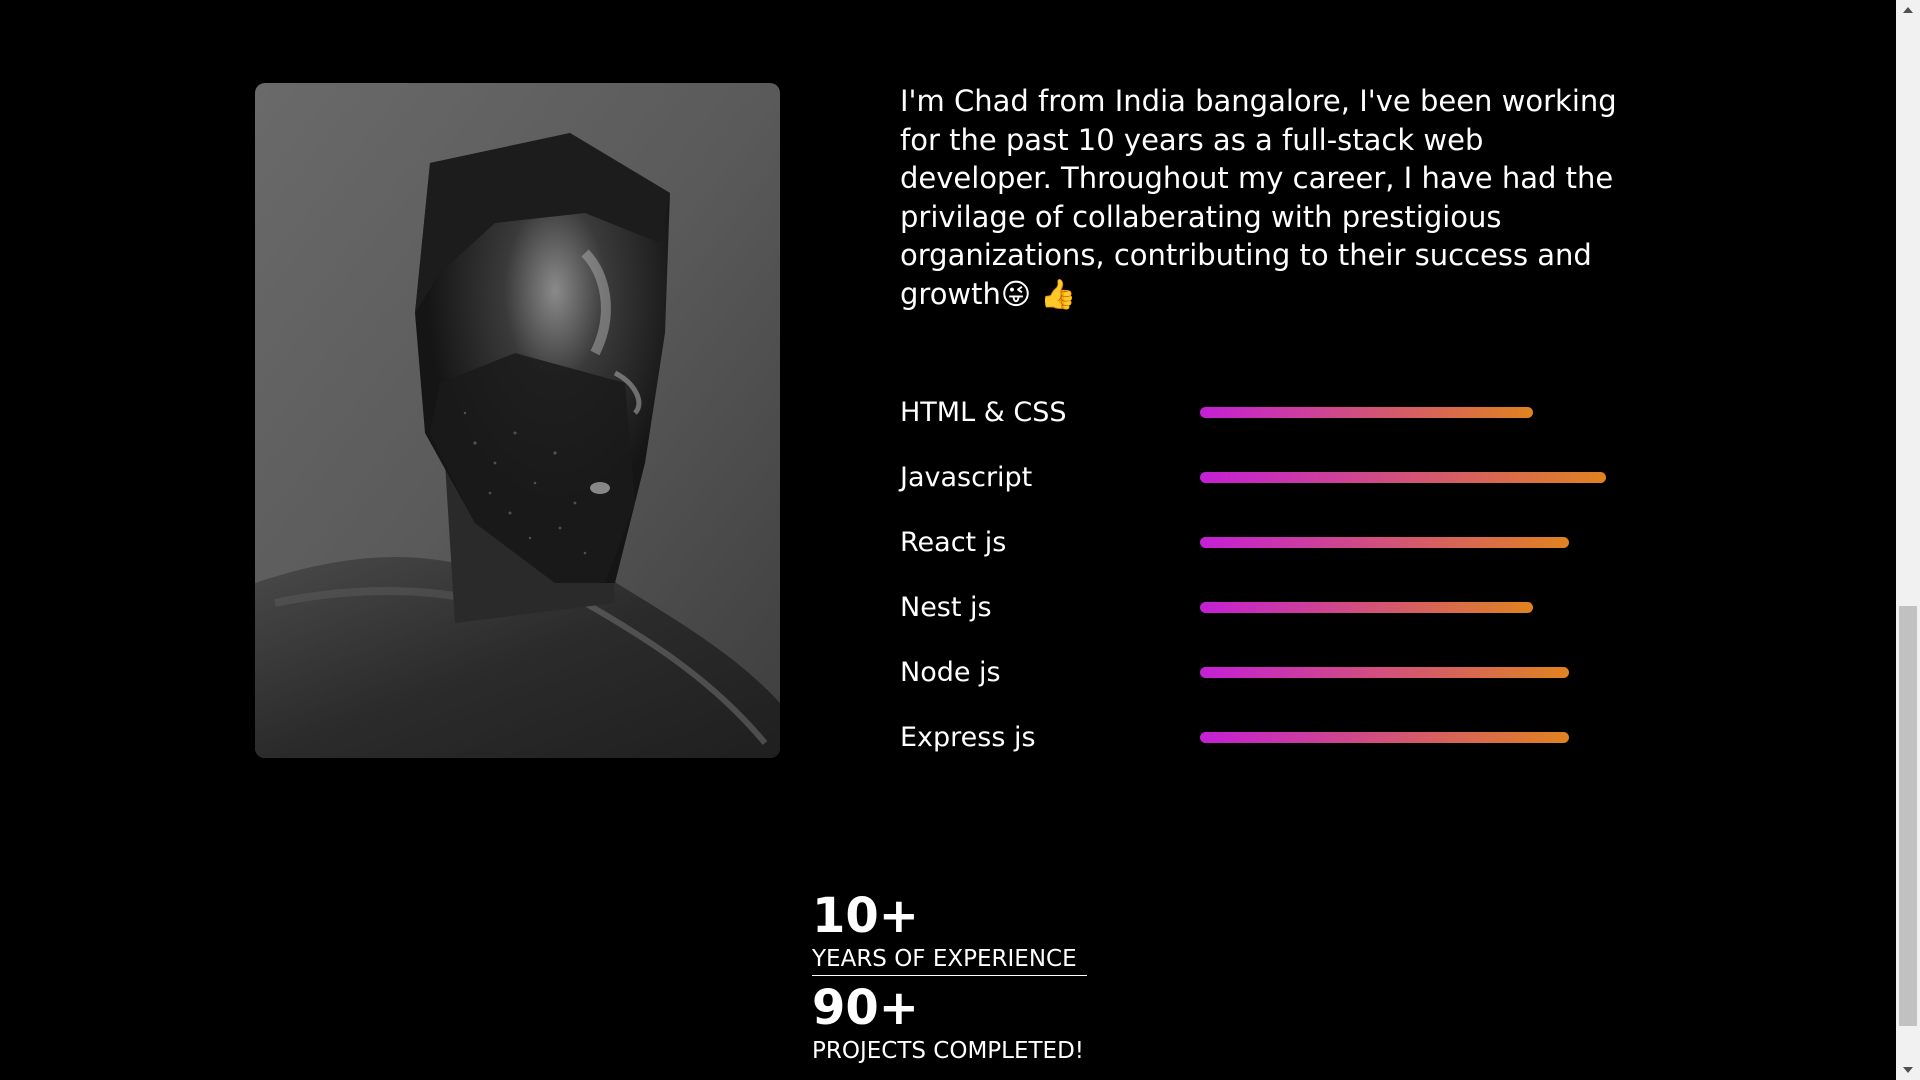 The width and height of the screenshot is (1920, 1080). I want to click on years-experience-label: YEARS OF EXPERIENCE, so click(949, 960).